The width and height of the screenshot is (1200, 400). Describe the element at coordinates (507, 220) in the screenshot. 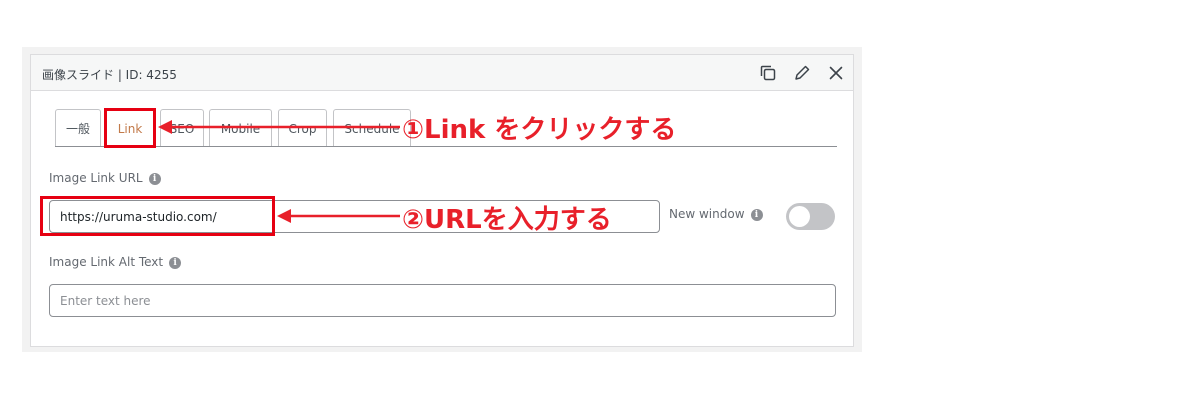

I see `annotation-step2: ②URLを入力する` at that location.